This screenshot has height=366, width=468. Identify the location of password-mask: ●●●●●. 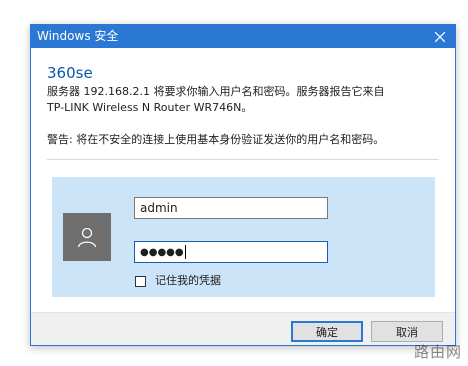
(162, 252).